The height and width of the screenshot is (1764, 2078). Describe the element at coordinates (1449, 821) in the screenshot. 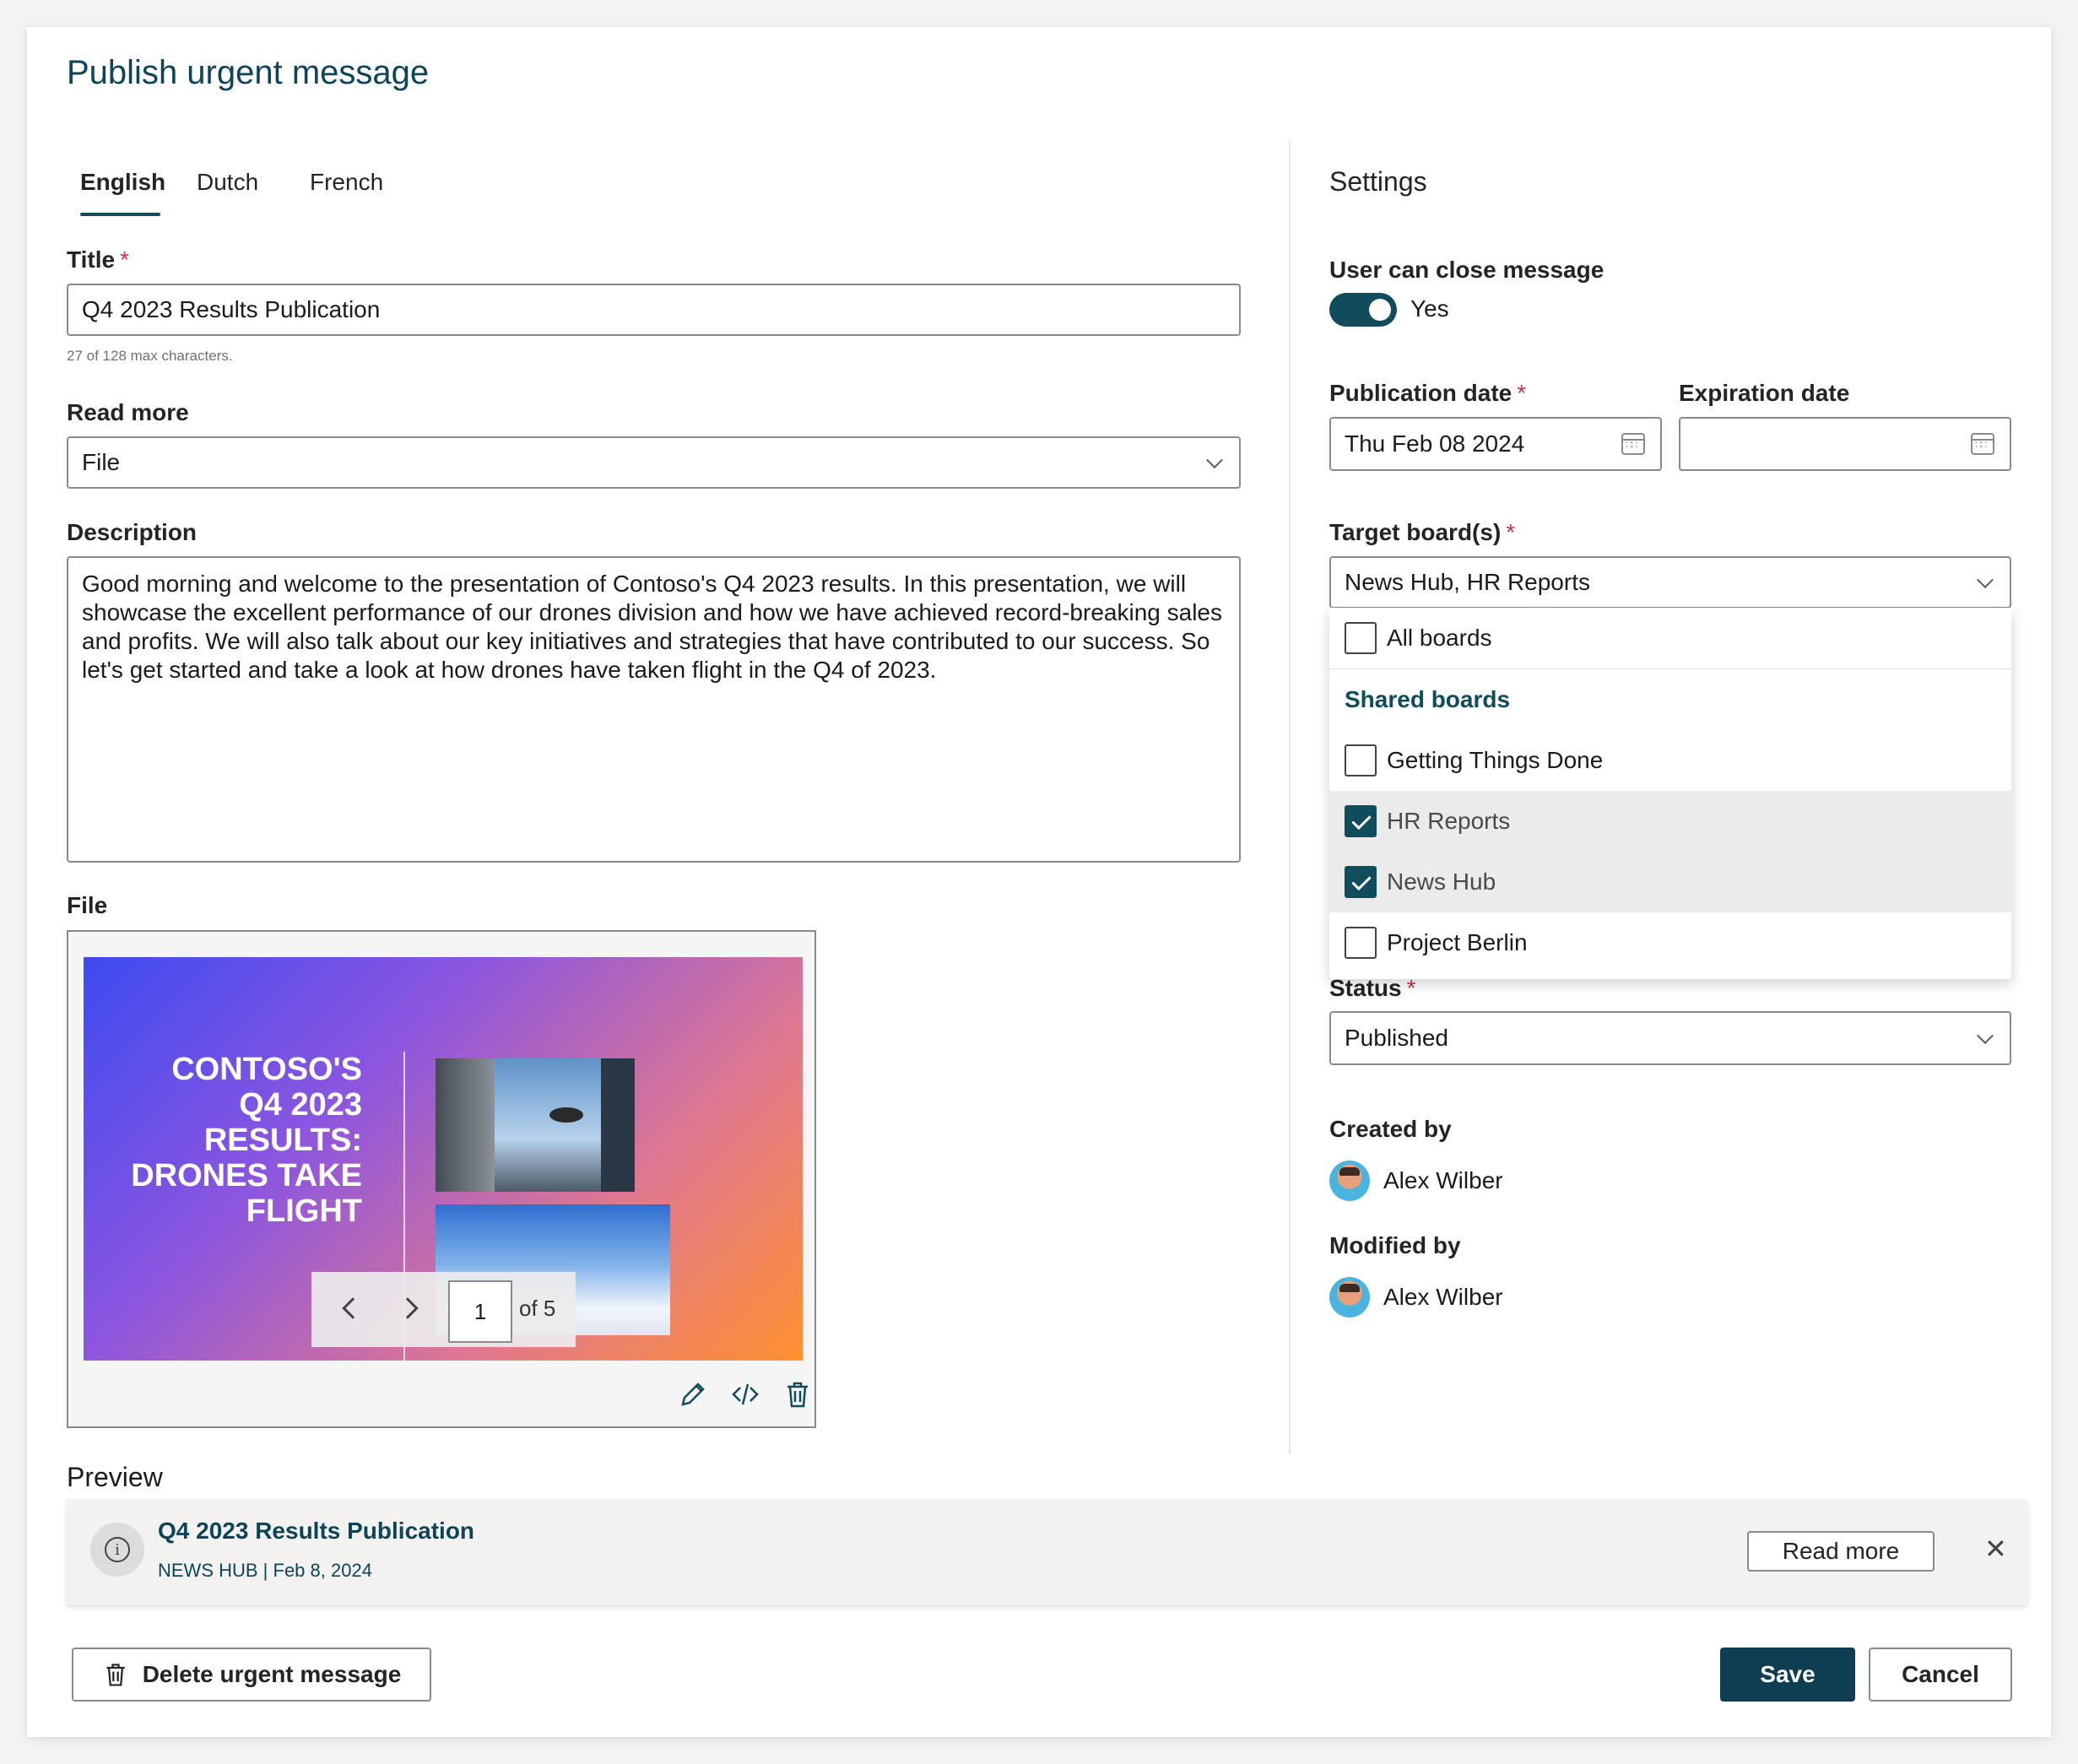

I see `option-label: HR Reports` at that location.